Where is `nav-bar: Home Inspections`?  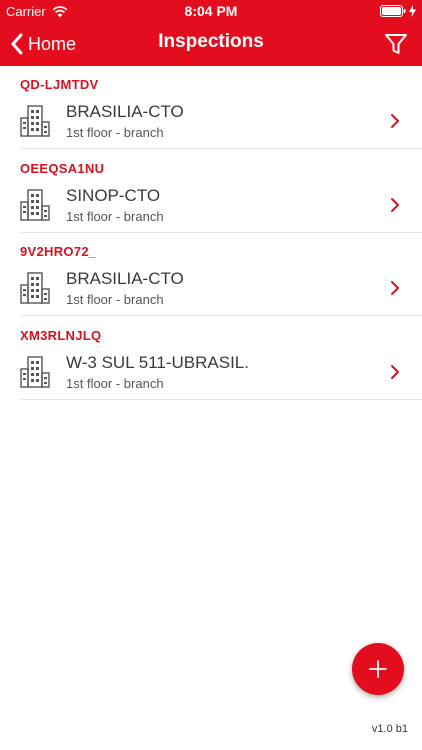
nav-bar: Home Inspections is located at coordinates (211, 44).